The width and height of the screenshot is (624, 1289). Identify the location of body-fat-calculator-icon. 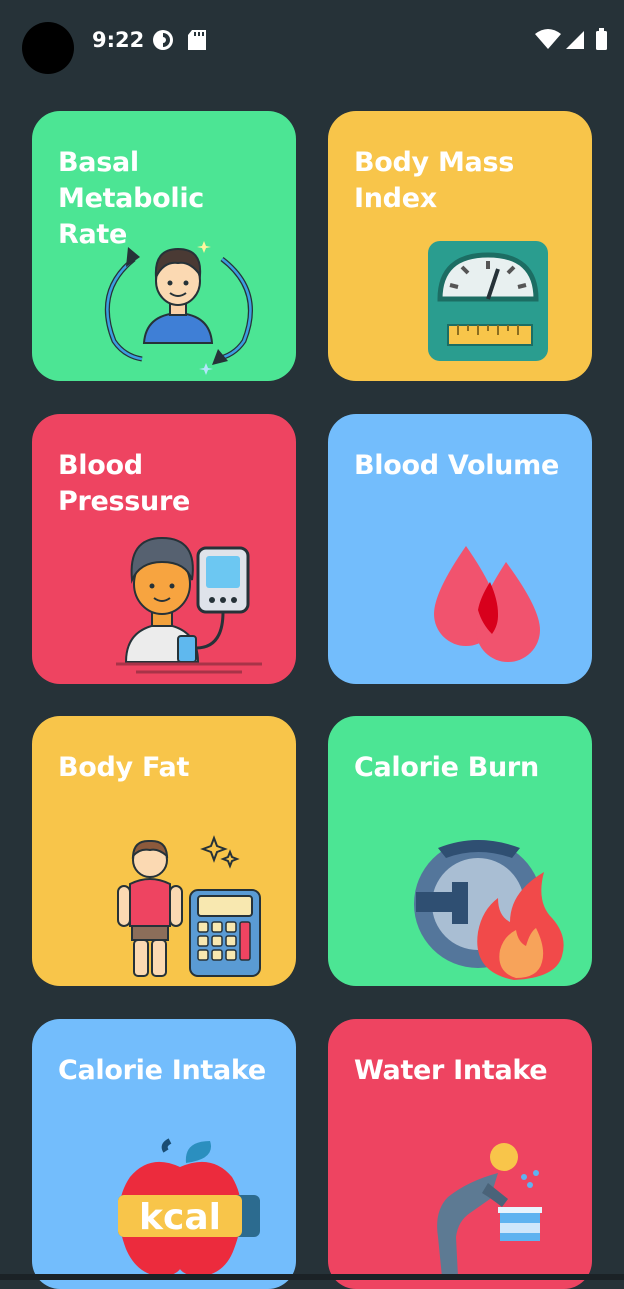
(189, 906).